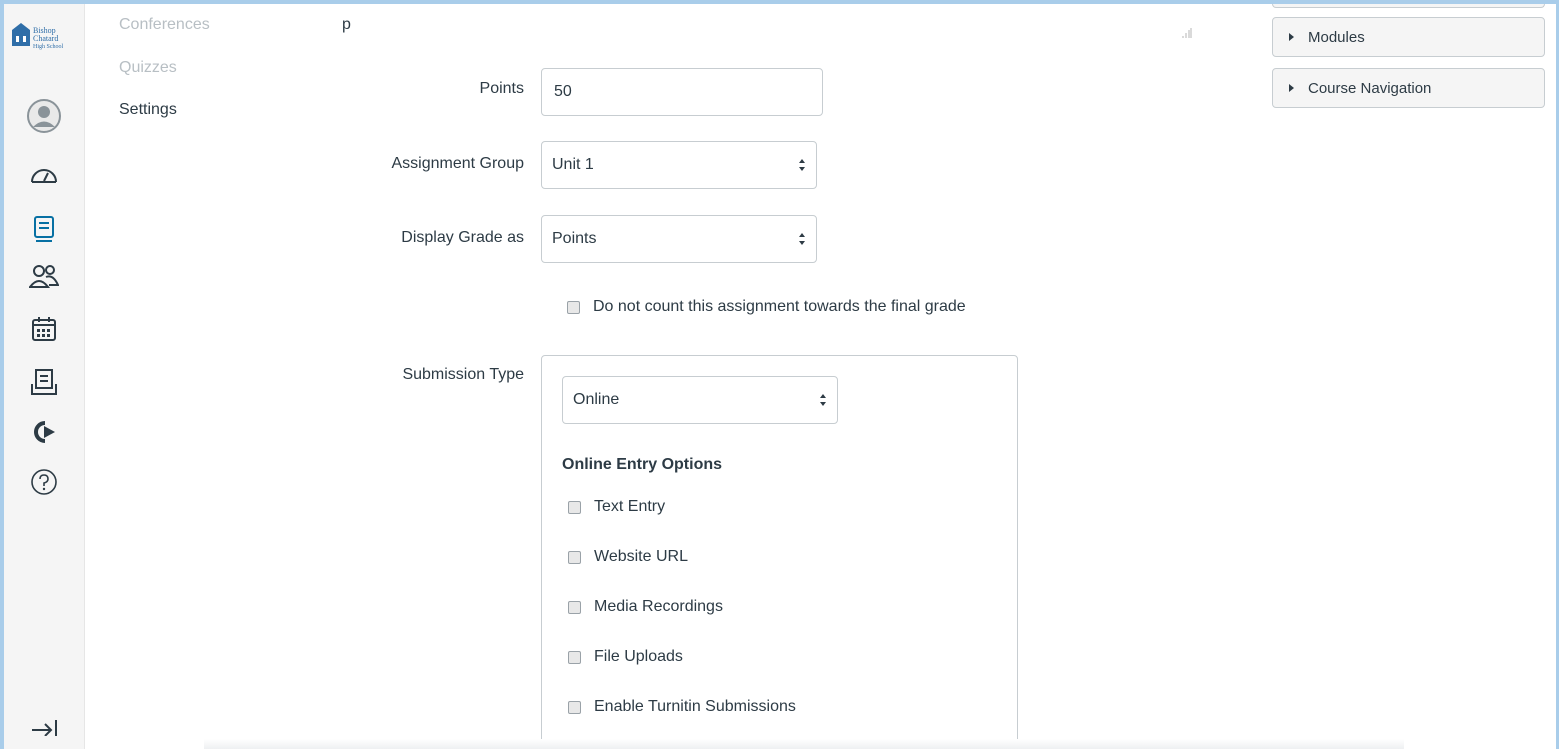 The width and height of the screenshot is (1559, 749). What do you see at coordinates (574, 507) in the screenshot?
I see `text-entry-checkbox` at bounding box center [574, 507].